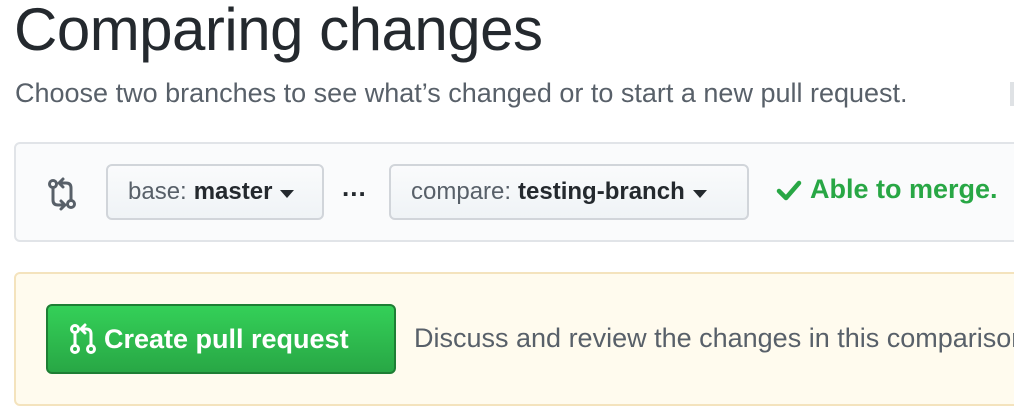 Image resolution: width=1014 pixels, height=410 pixels. I want to click on compare-branch-name: testing-branch, so click(601, 191).